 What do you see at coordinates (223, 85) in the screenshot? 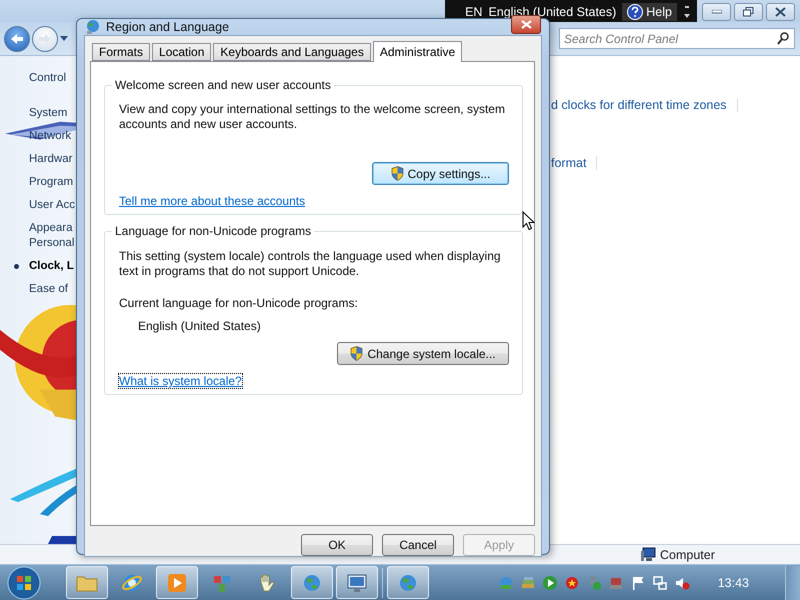
I see `group-title: Welcome screen and new user accounts` at bounding box center [223, 85].